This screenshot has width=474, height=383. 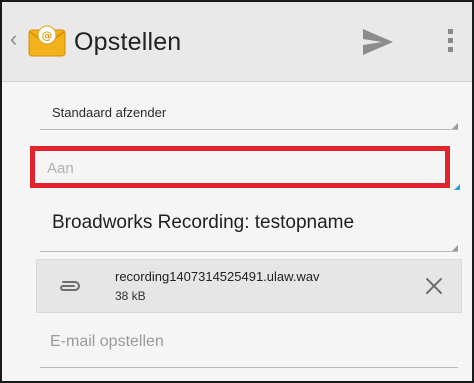 I want to click on chevron-left-icon: ‹, so click(x=13, y=39).